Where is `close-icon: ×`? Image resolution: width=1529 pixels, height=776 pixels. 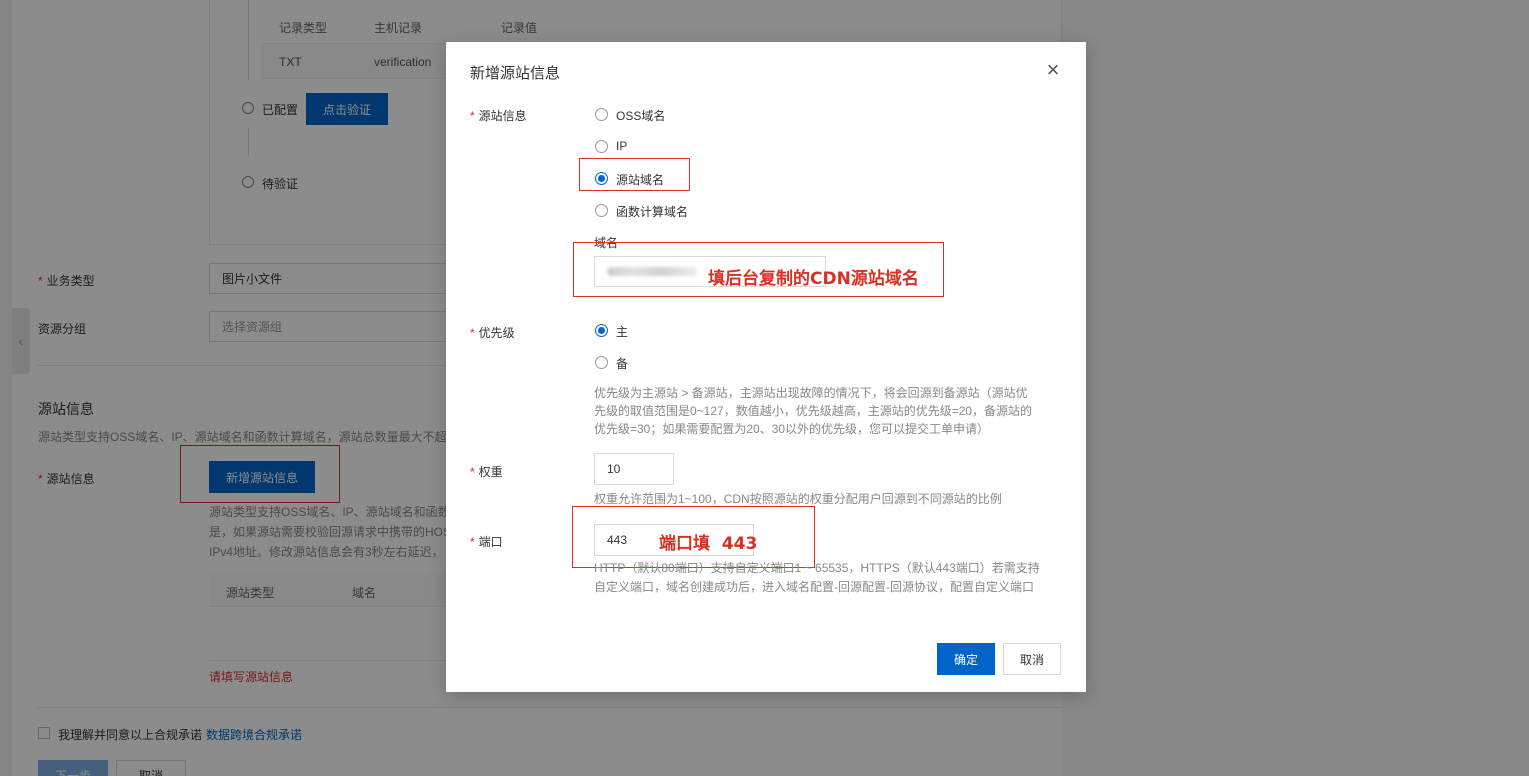 close-icon: × is located at coordinates (1053, 70).